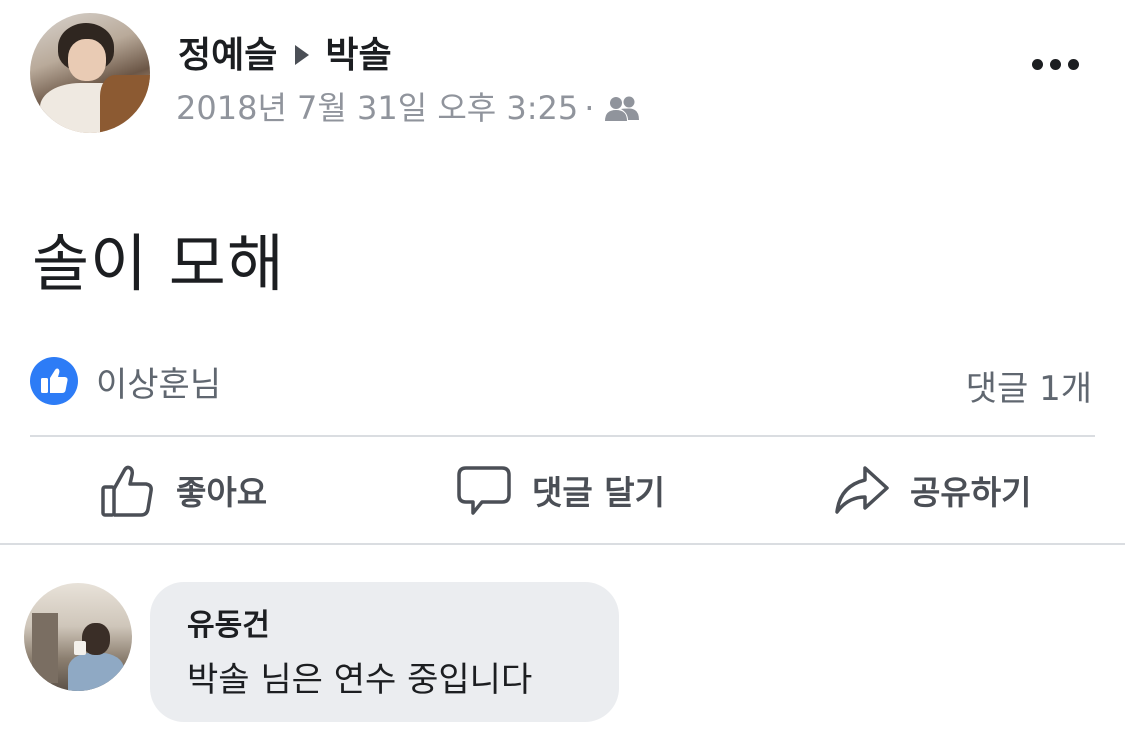 This screenshot has height=732, width=1125. What do you see at coordinates (222, 492) in the screenshot?
I see `like-label: 좋아요` at bounding box center [222, 492].